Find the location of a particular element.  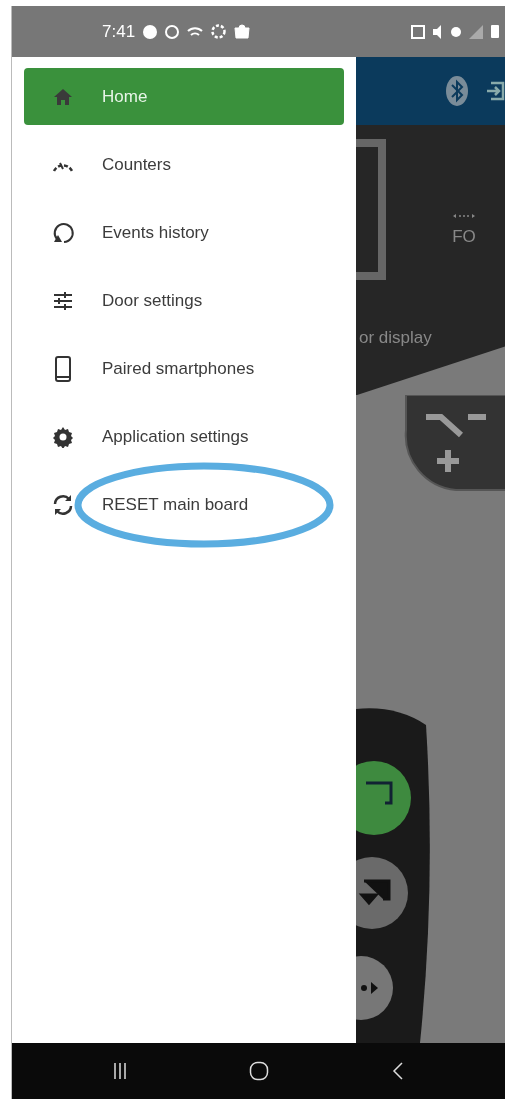

display-caption: or display is located at coordinates (395, 338).